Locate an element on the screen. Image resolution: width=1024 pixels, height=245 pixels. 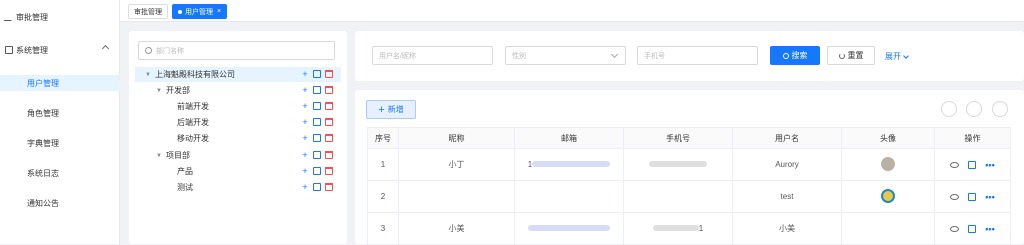
col-username-header: 用户名 is located at coordinates (787, 138).